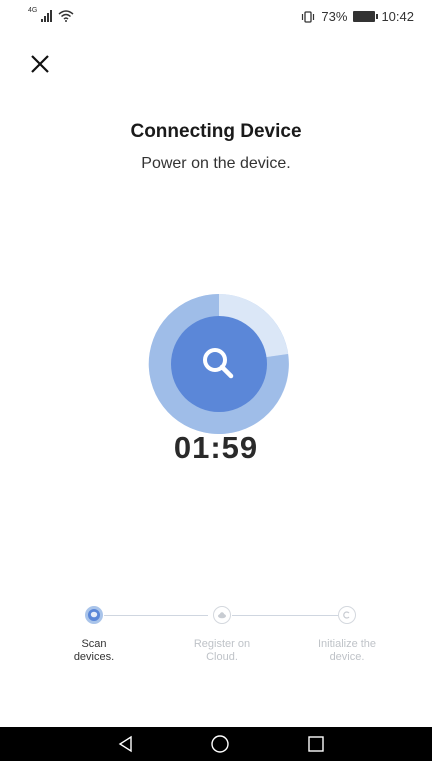 This screenshot has height=761, width=432. I want to click on countdown-timer: 01:59, so click(216, 447).